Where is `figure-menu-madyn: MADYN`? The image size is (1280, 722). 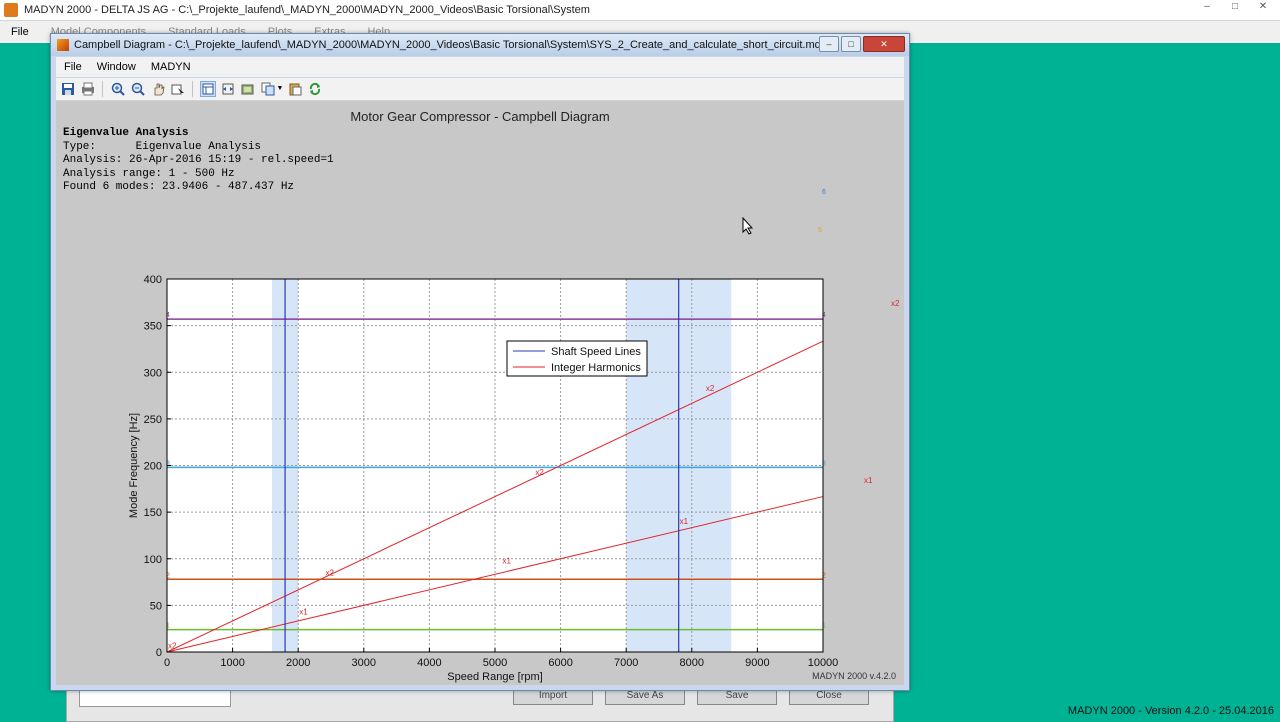
figure-menu-madyn: MADYN is located at coordinates (170, 67).